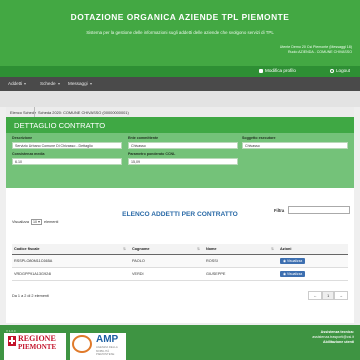 The width and height of the screenshot is (360, 360). What do you see at coordinates (180, 71) in the screenshot?
I see `header-actions-bar: Modifica profilo Logout` at bounding box center [180, 71].